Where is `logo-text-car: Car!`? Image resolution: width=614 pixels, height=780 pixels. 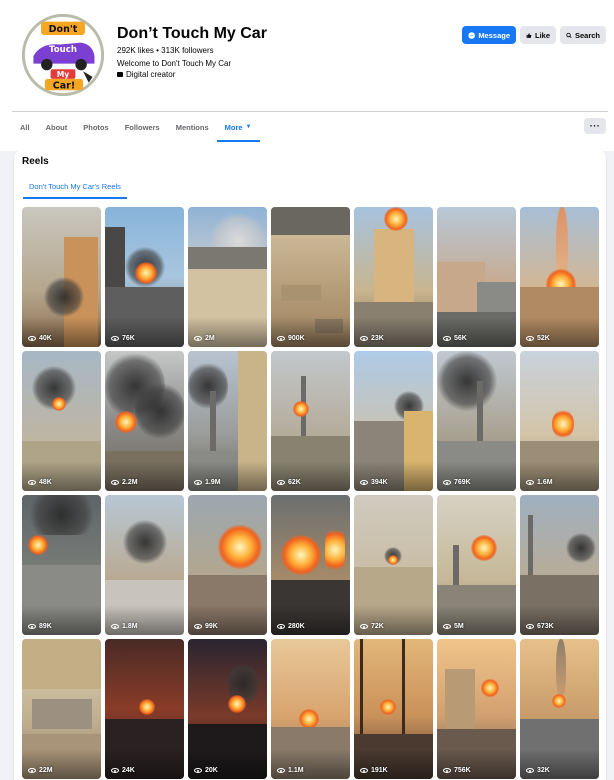
logo-text-car: Car! is located at coordinates (64, 85).